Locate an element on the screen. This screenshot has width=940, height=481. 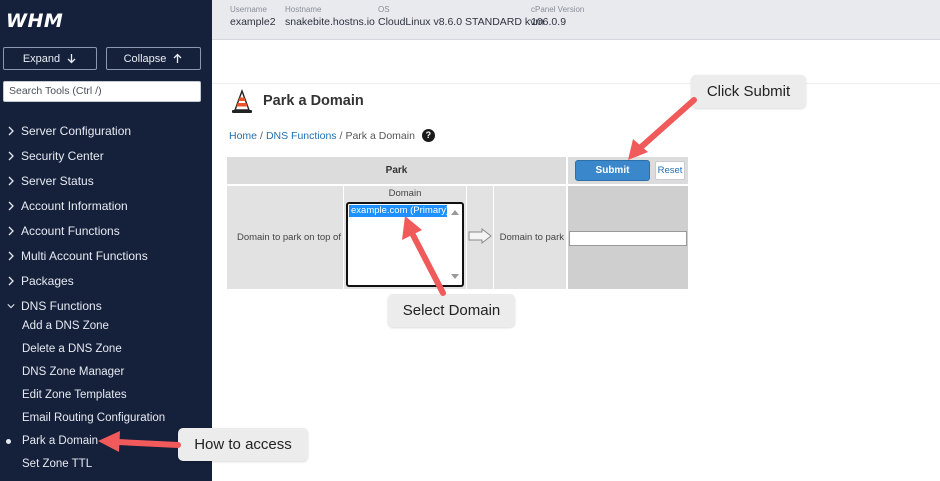
nav-server-status: Server Status is located at coordinates (106, 181).